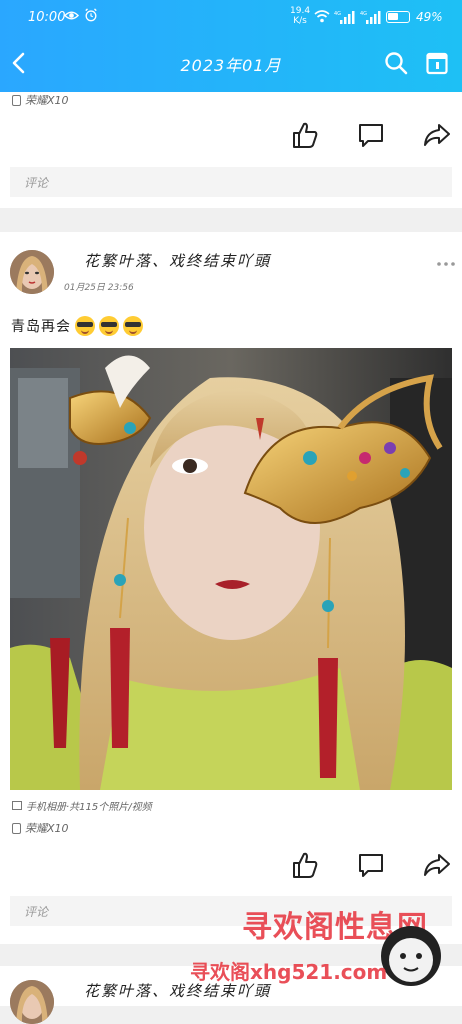  Describe the element at coordinates (322, 16) in the screenshot. I see `wifi-icon` at that location.